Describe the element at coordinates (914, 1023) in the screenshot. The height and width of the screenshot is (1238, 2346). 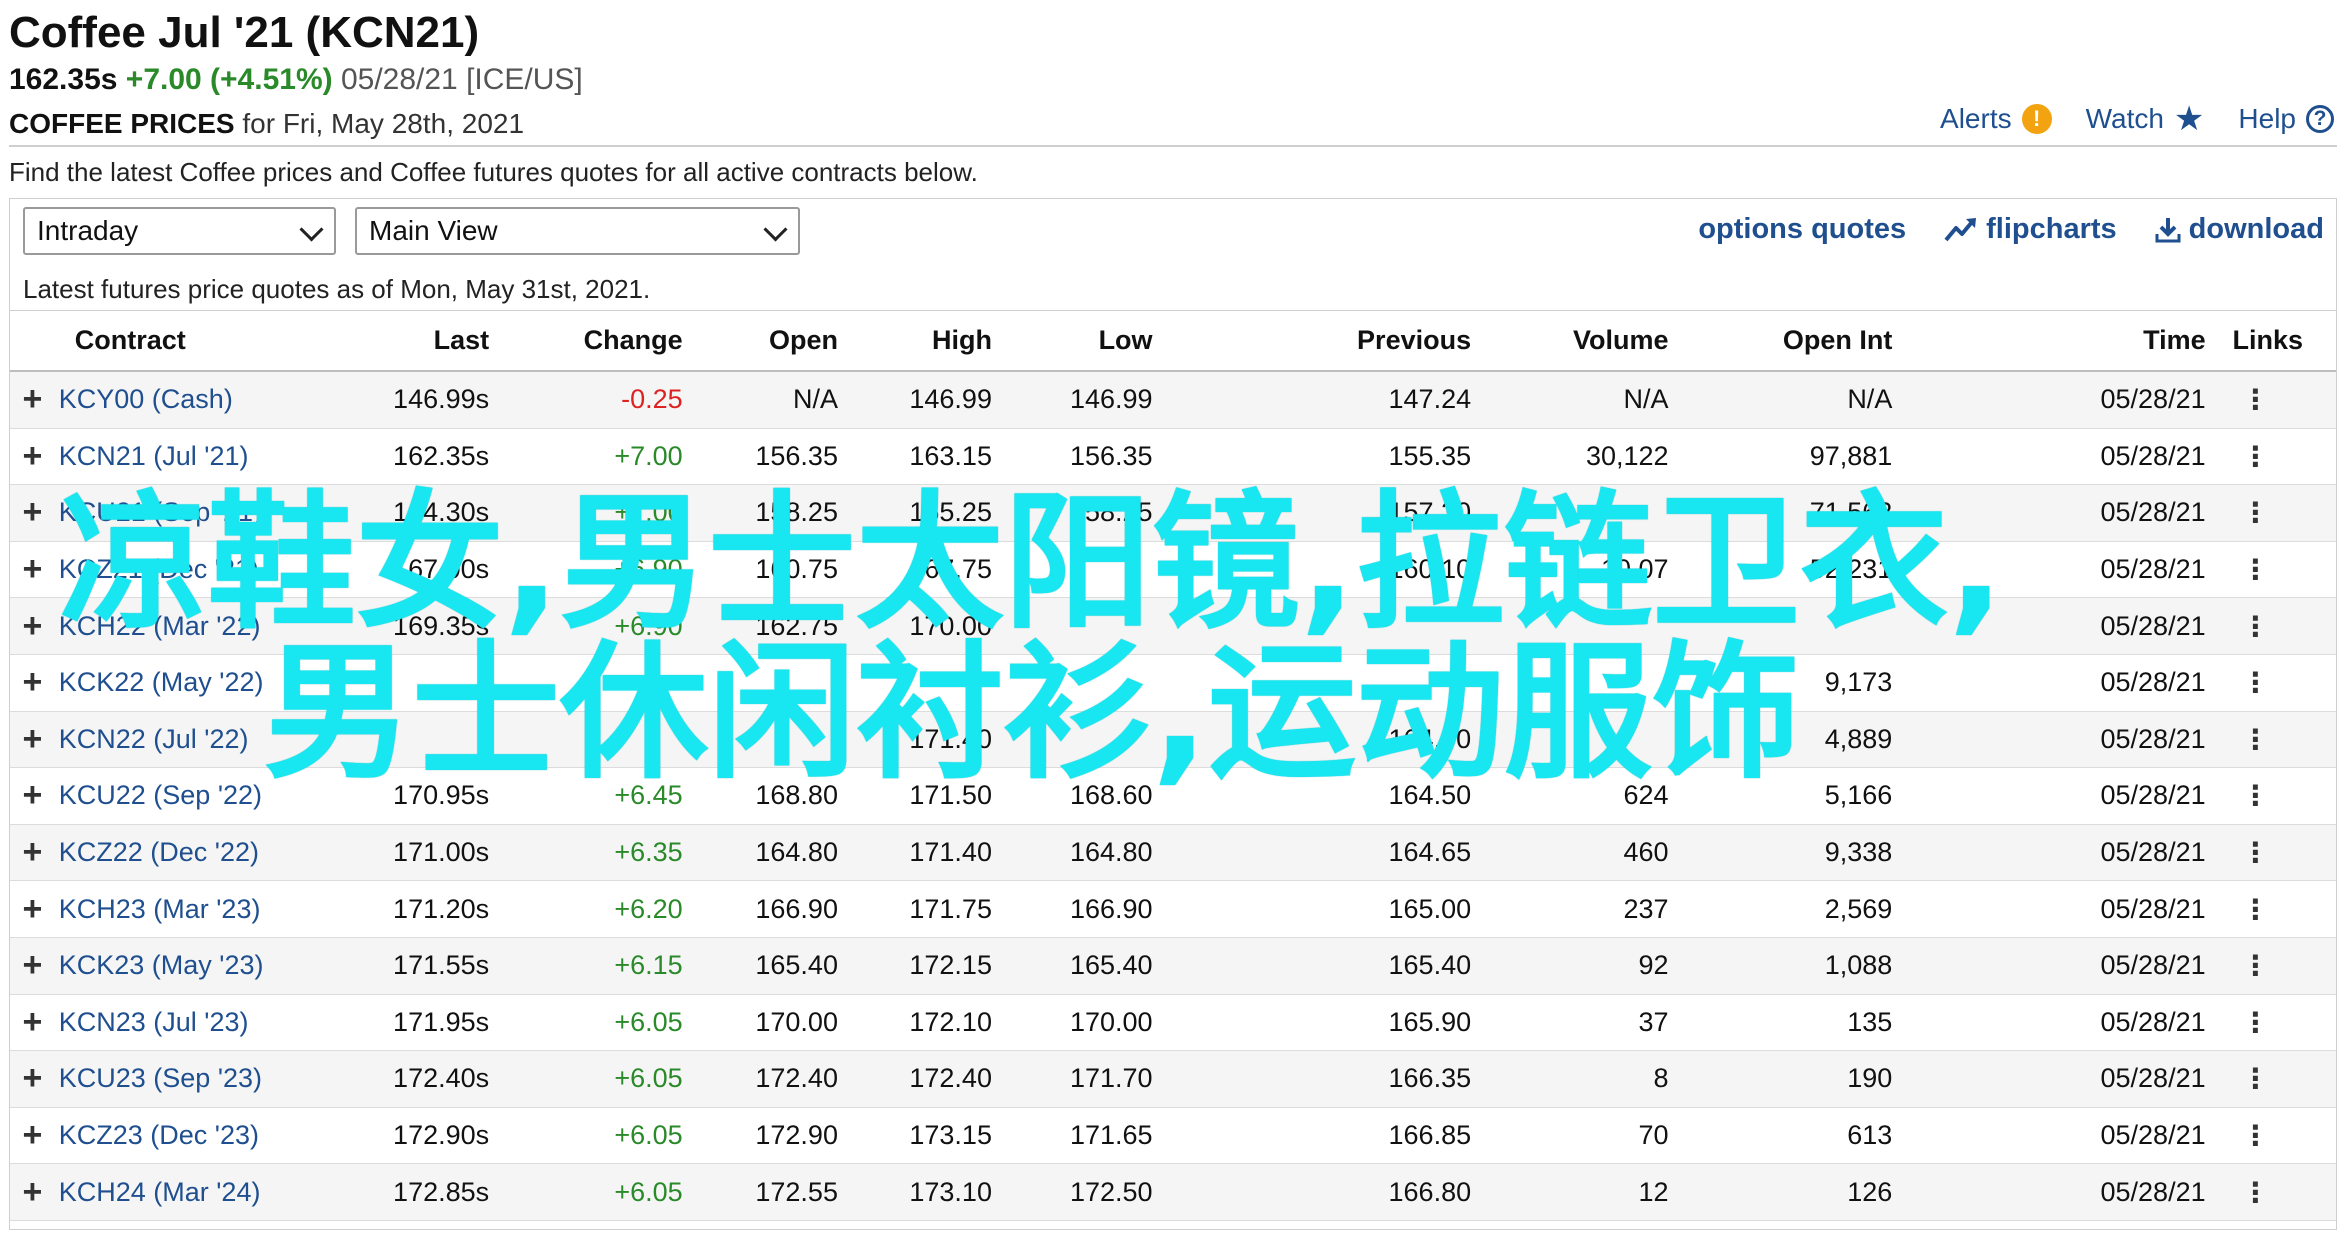
I see `cell-high: 172.10` at that location.